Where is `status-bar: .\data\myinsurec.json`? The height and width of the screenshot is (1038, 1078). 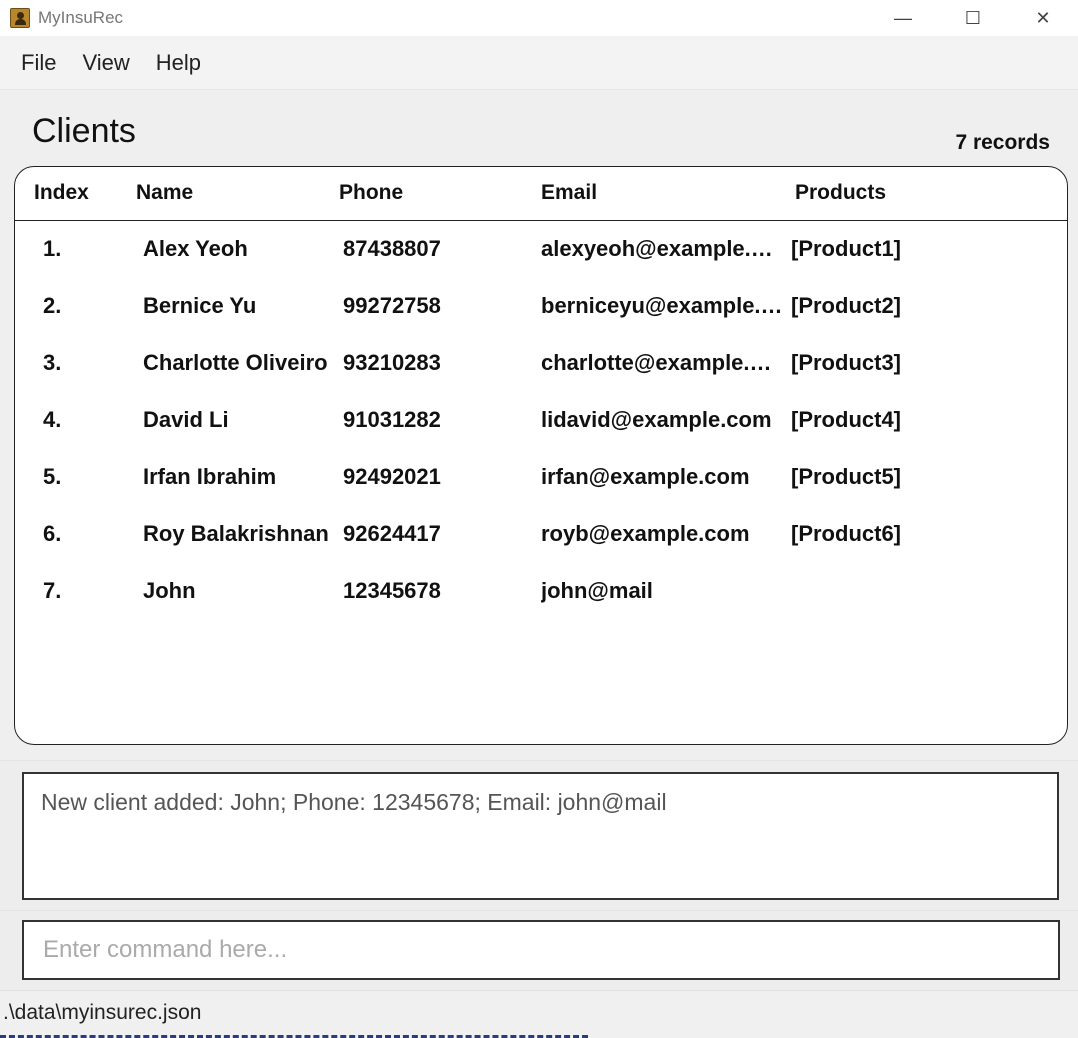 status-bar: .\data\myinsurec.json is located at coordinates (539, 1014).